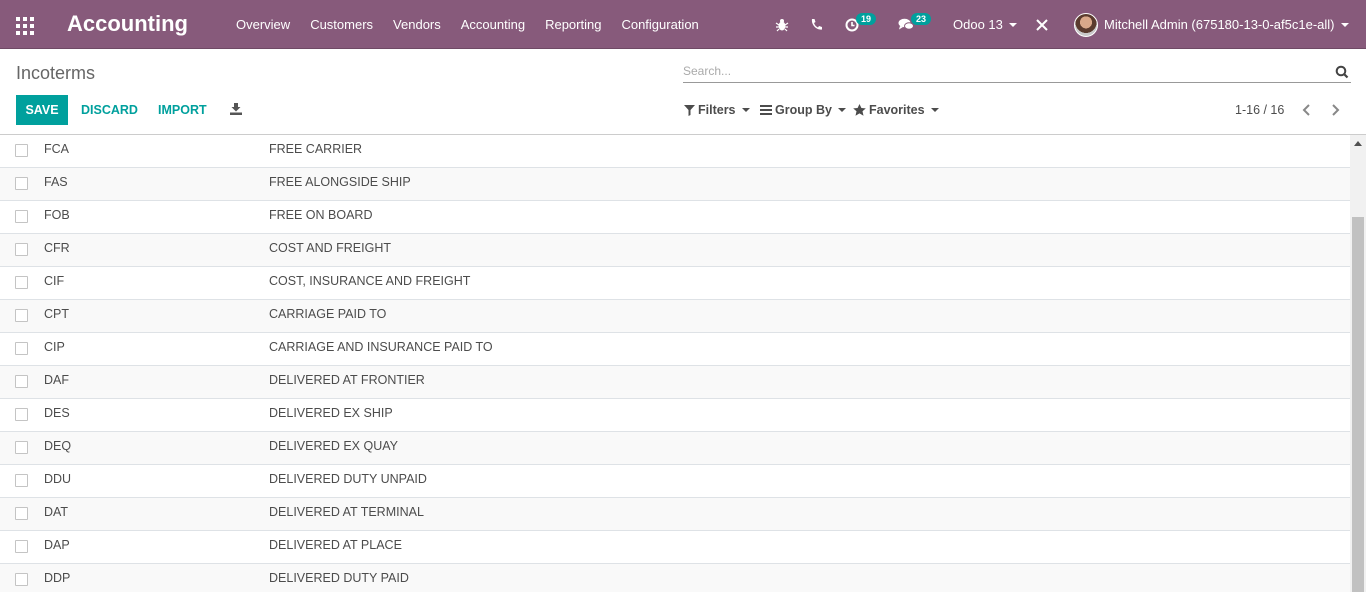  What do you see at coordinates (859, 110) in the screenshot?
I see `star-icon` at bounding box center [859, 110].